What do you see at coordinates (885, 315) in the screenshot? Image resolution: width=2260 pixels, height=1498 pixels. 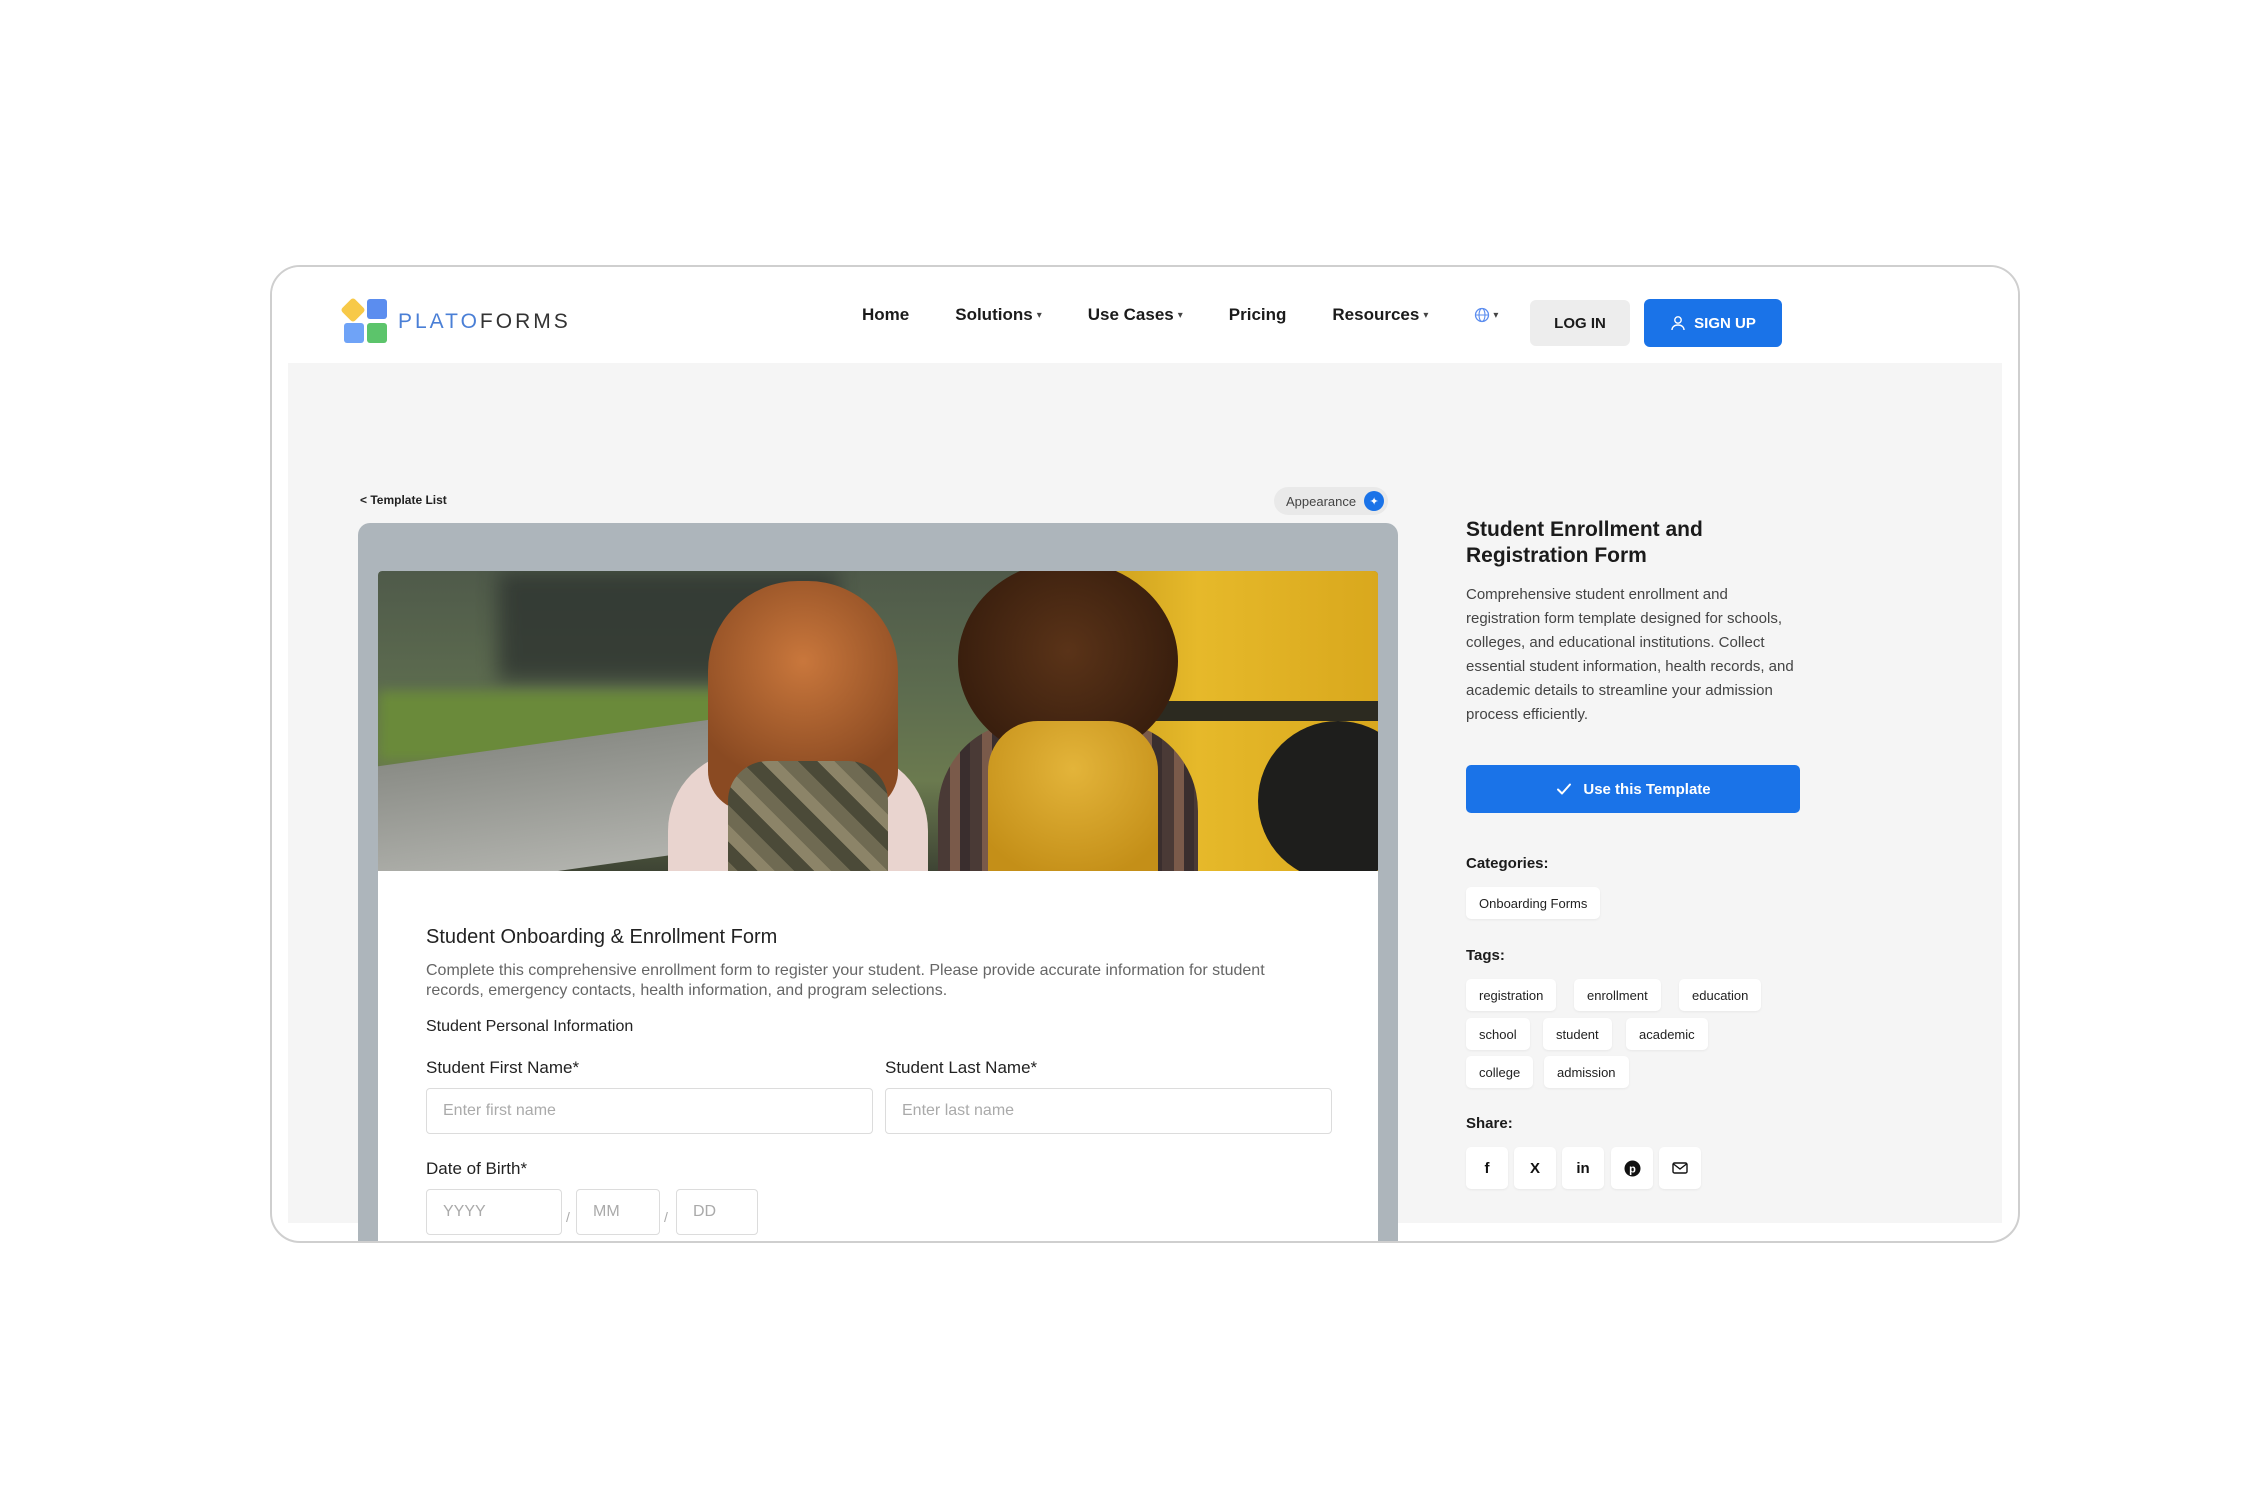 I see `nav-home: Home` at bounding box center [885, 315].